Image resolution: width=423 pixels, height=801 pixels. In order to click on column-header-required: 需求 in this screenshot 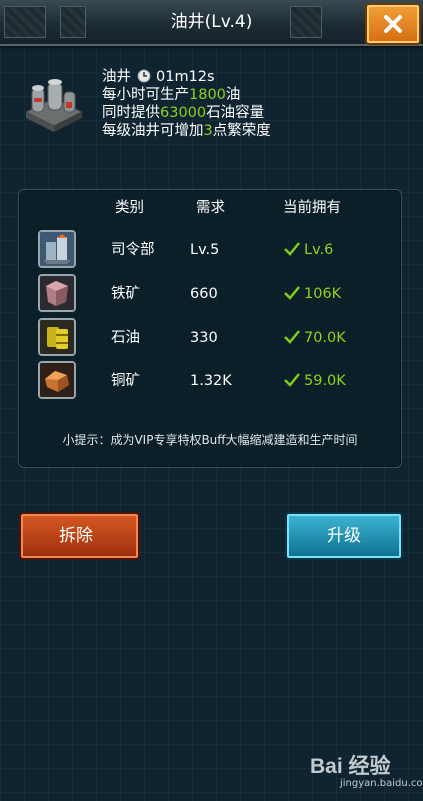, I will do `click(210, 208)`.